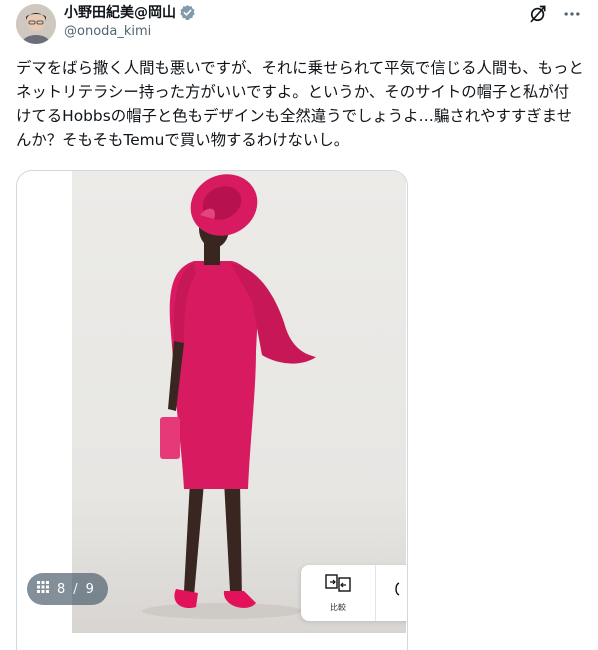  I want to click on more-options-icon, so click(572, 14).